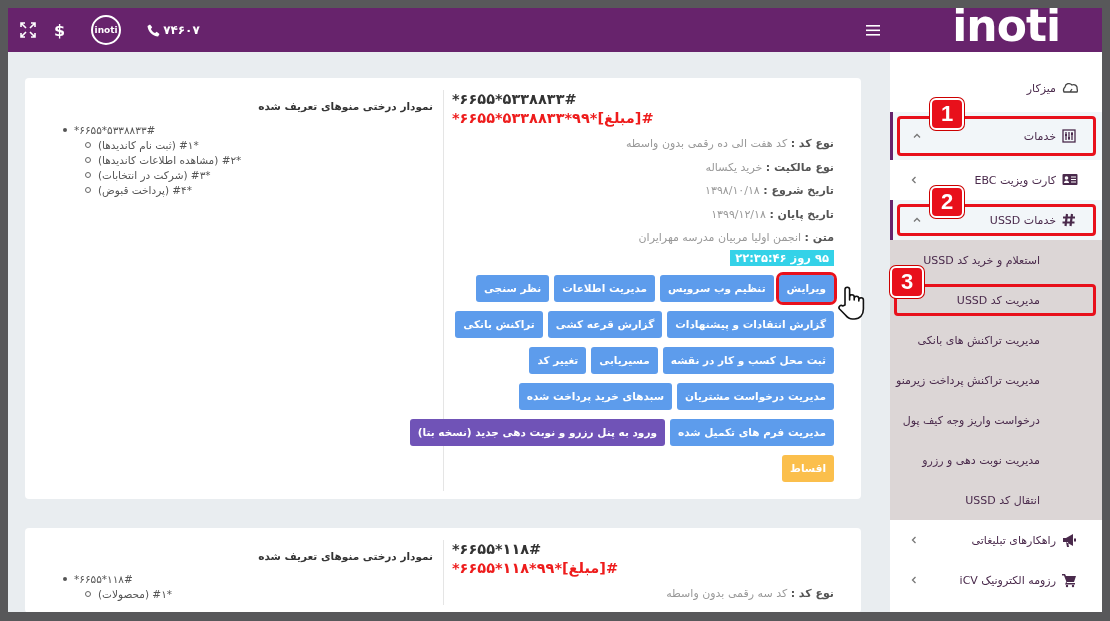 This screenshot has height=621, width=1110. I want to click on step-number: 2, so click(947, 202).